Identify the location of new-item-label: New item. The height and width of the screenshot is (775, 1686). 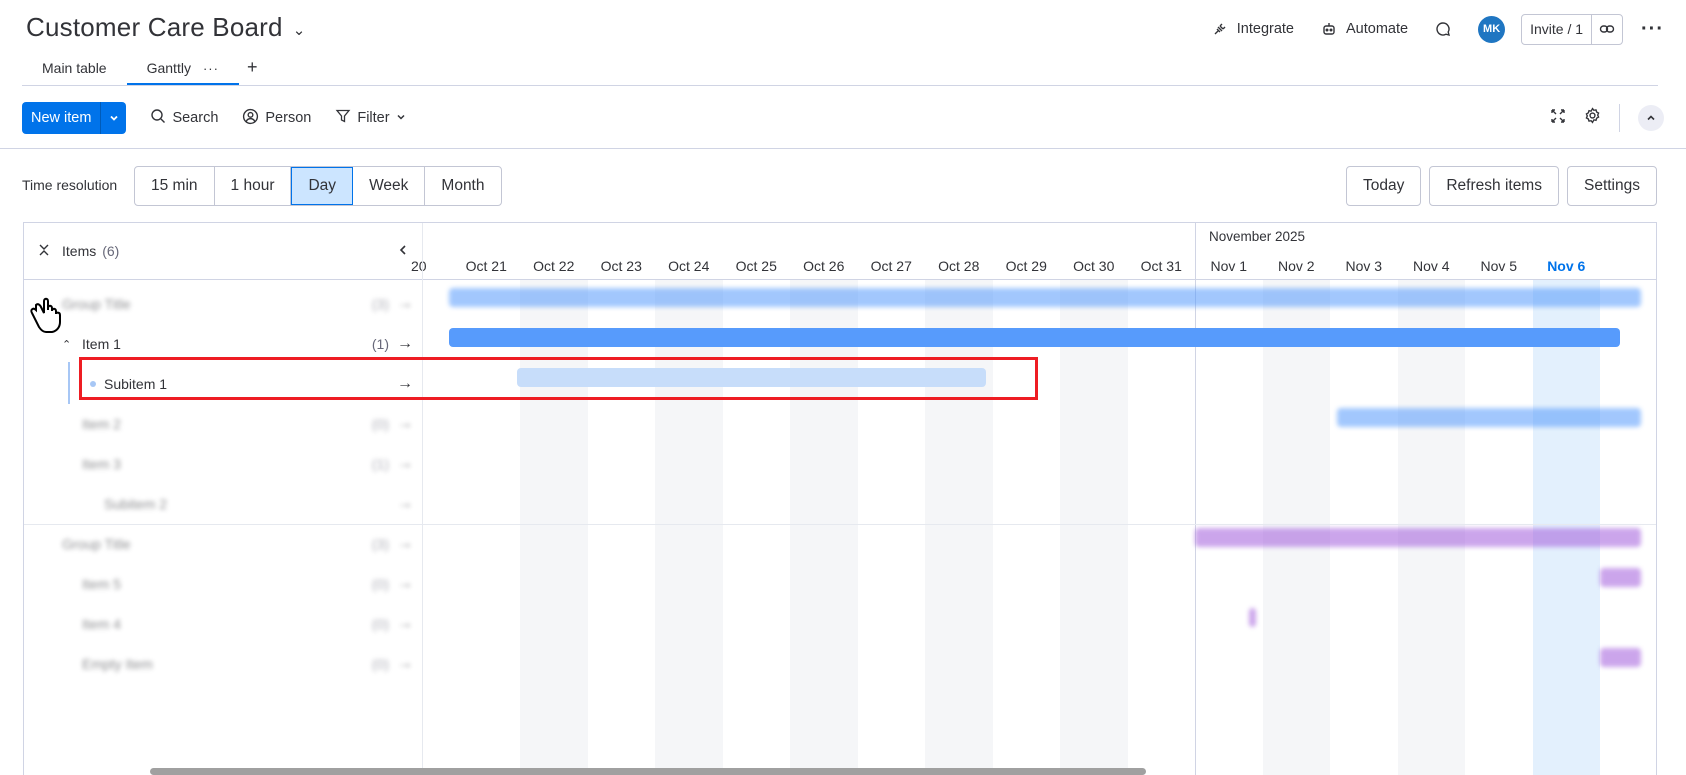
(61, 118).